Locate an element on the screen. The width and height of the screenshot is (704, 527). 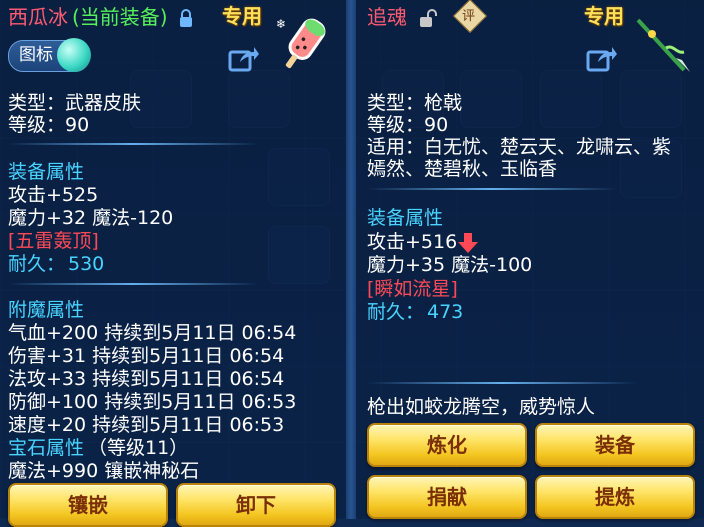
popsicle-item-icon: ❄ is located at coordinates (301, 43).